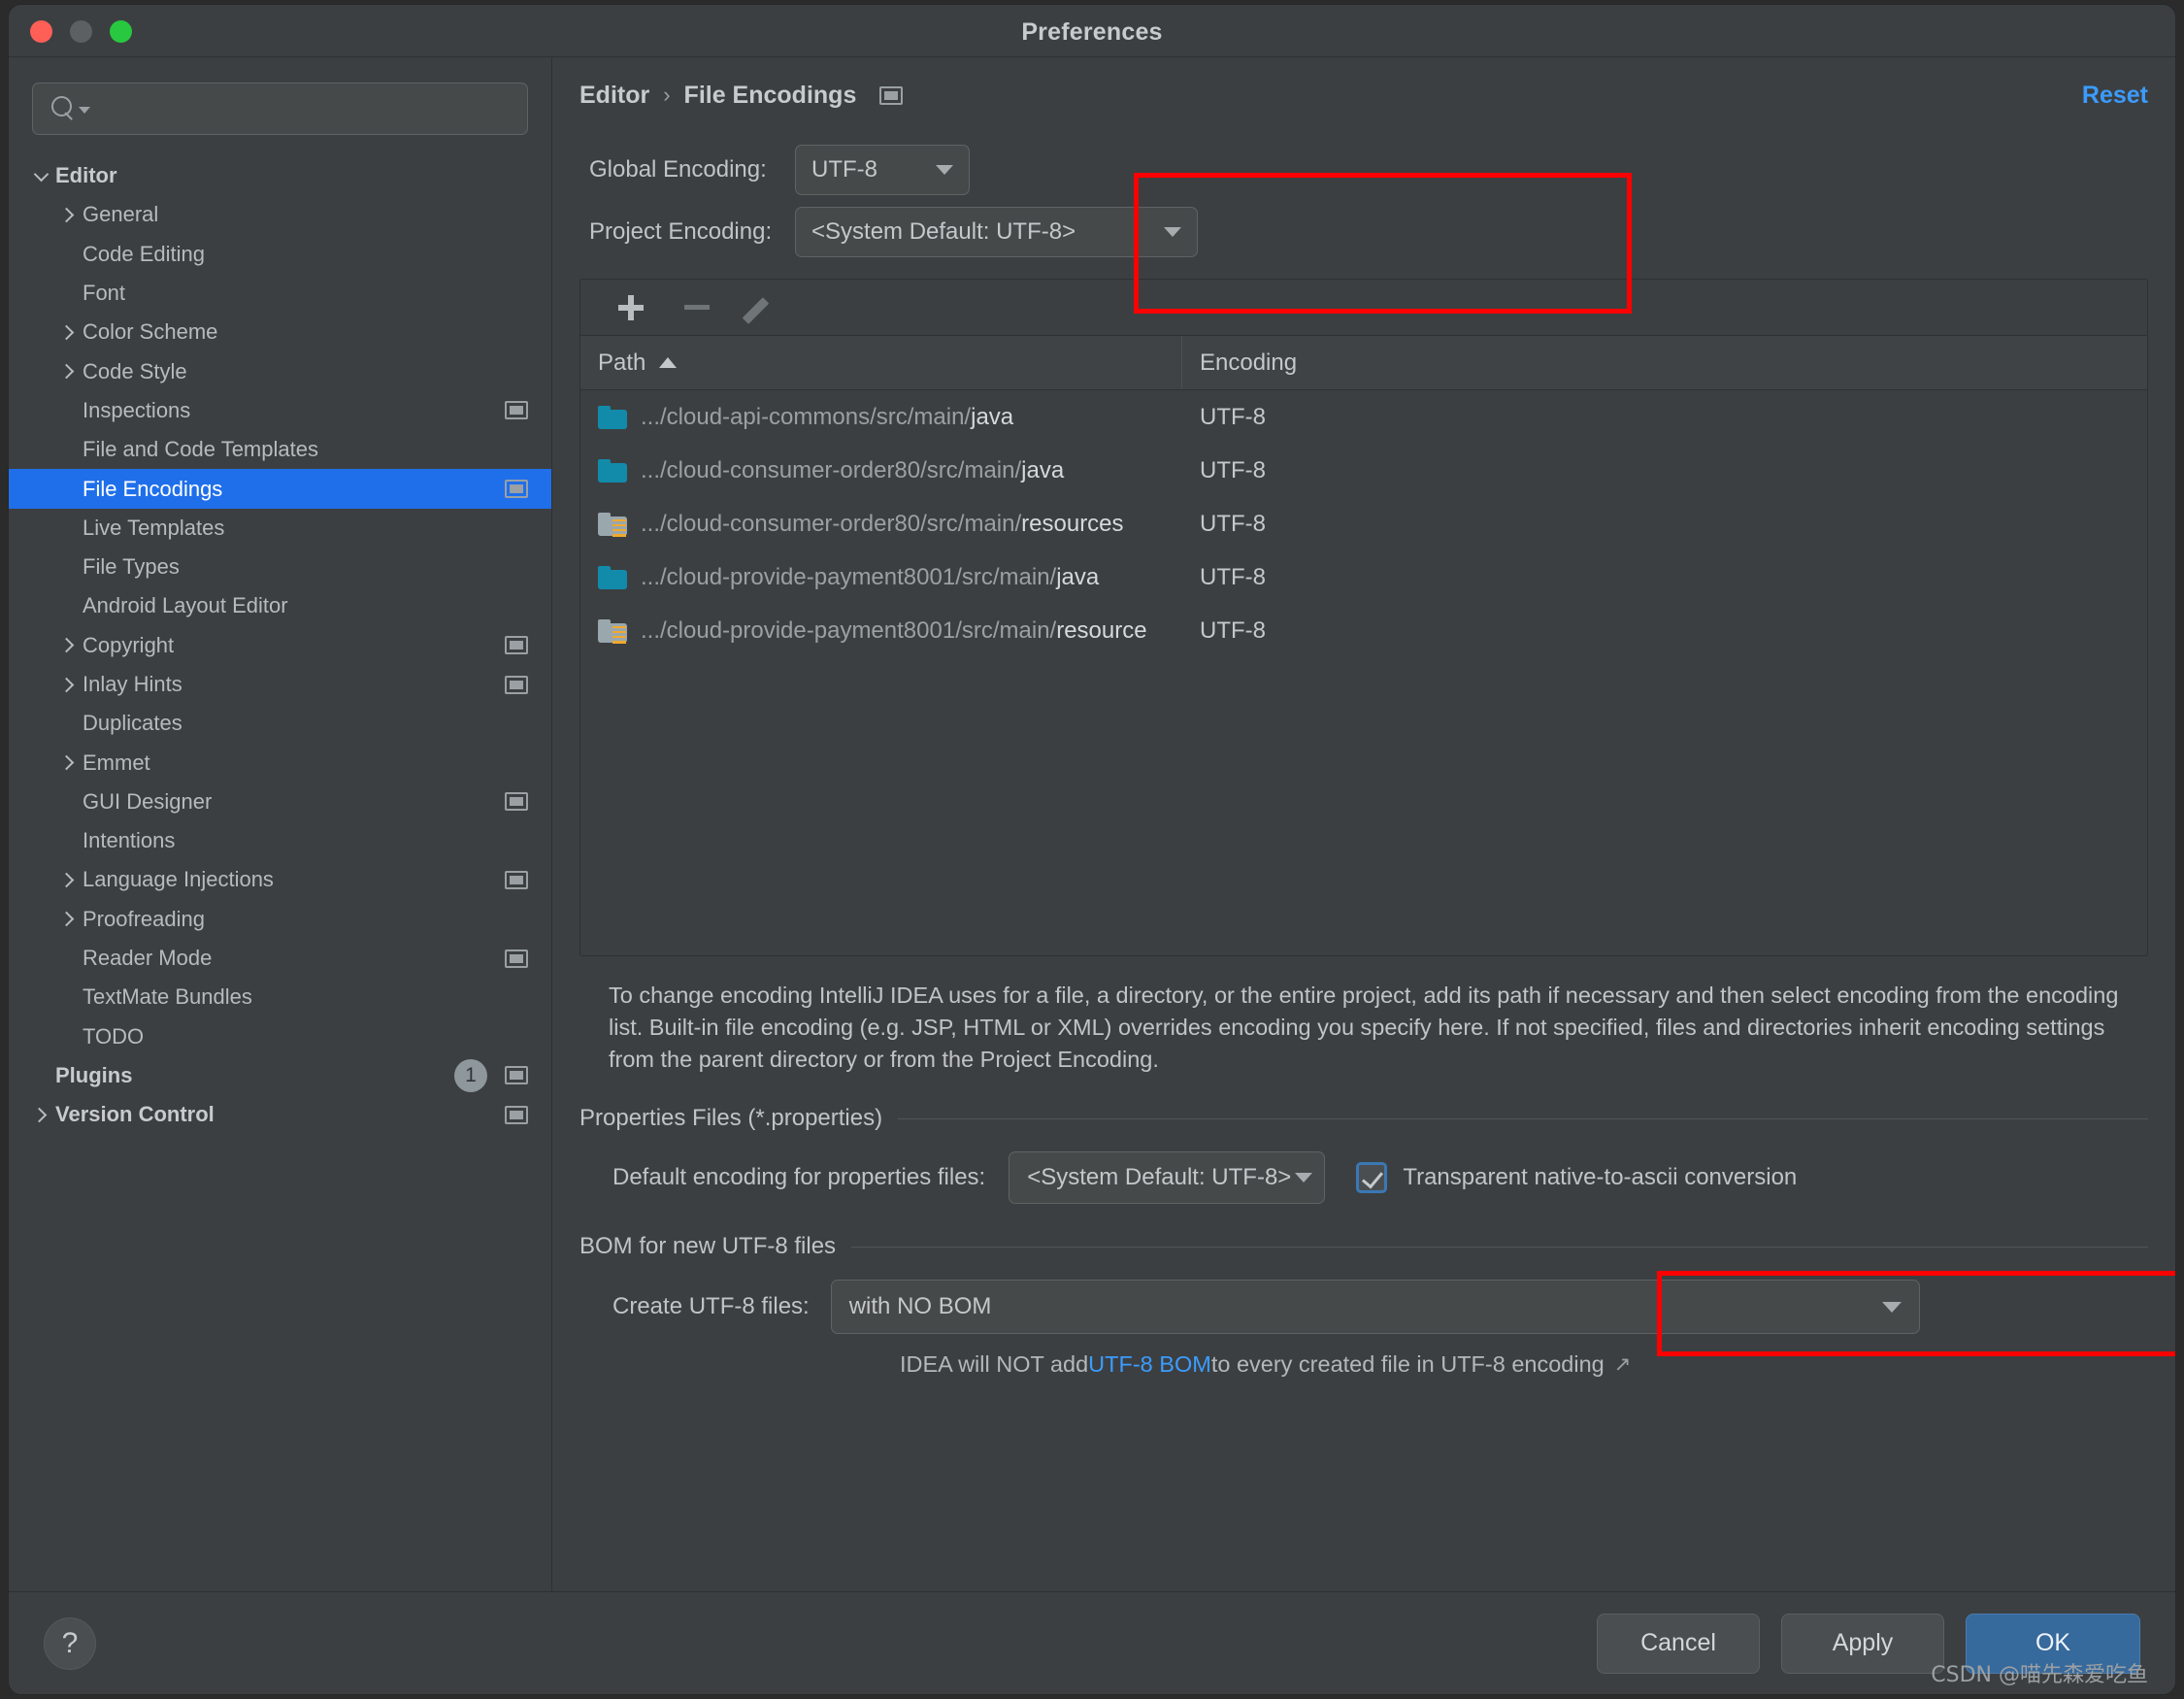 The image size is (2184, 1699). Describe the element at coordinates (70, 1643) in the screenshot. I see `help-button: ?` at that location.